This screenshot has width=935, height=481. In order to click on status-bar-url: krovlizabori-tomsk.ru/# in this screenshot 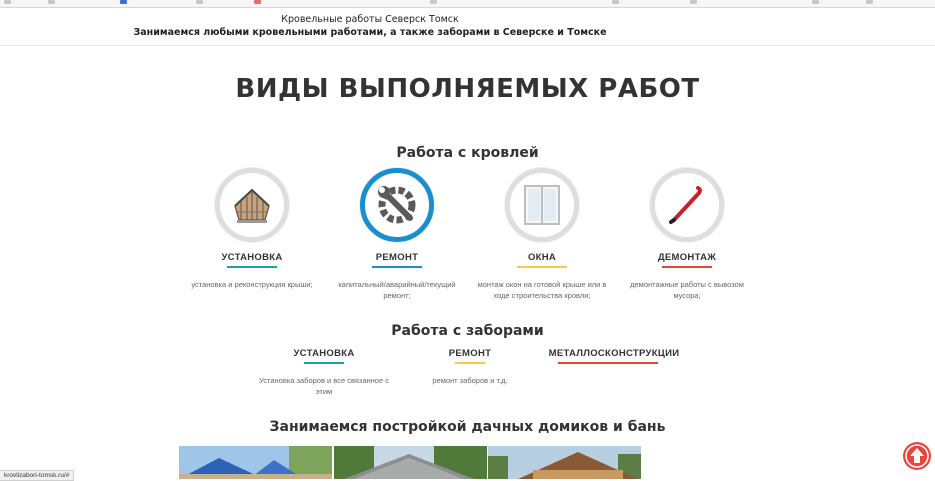, I will do `click(37, 475)`.